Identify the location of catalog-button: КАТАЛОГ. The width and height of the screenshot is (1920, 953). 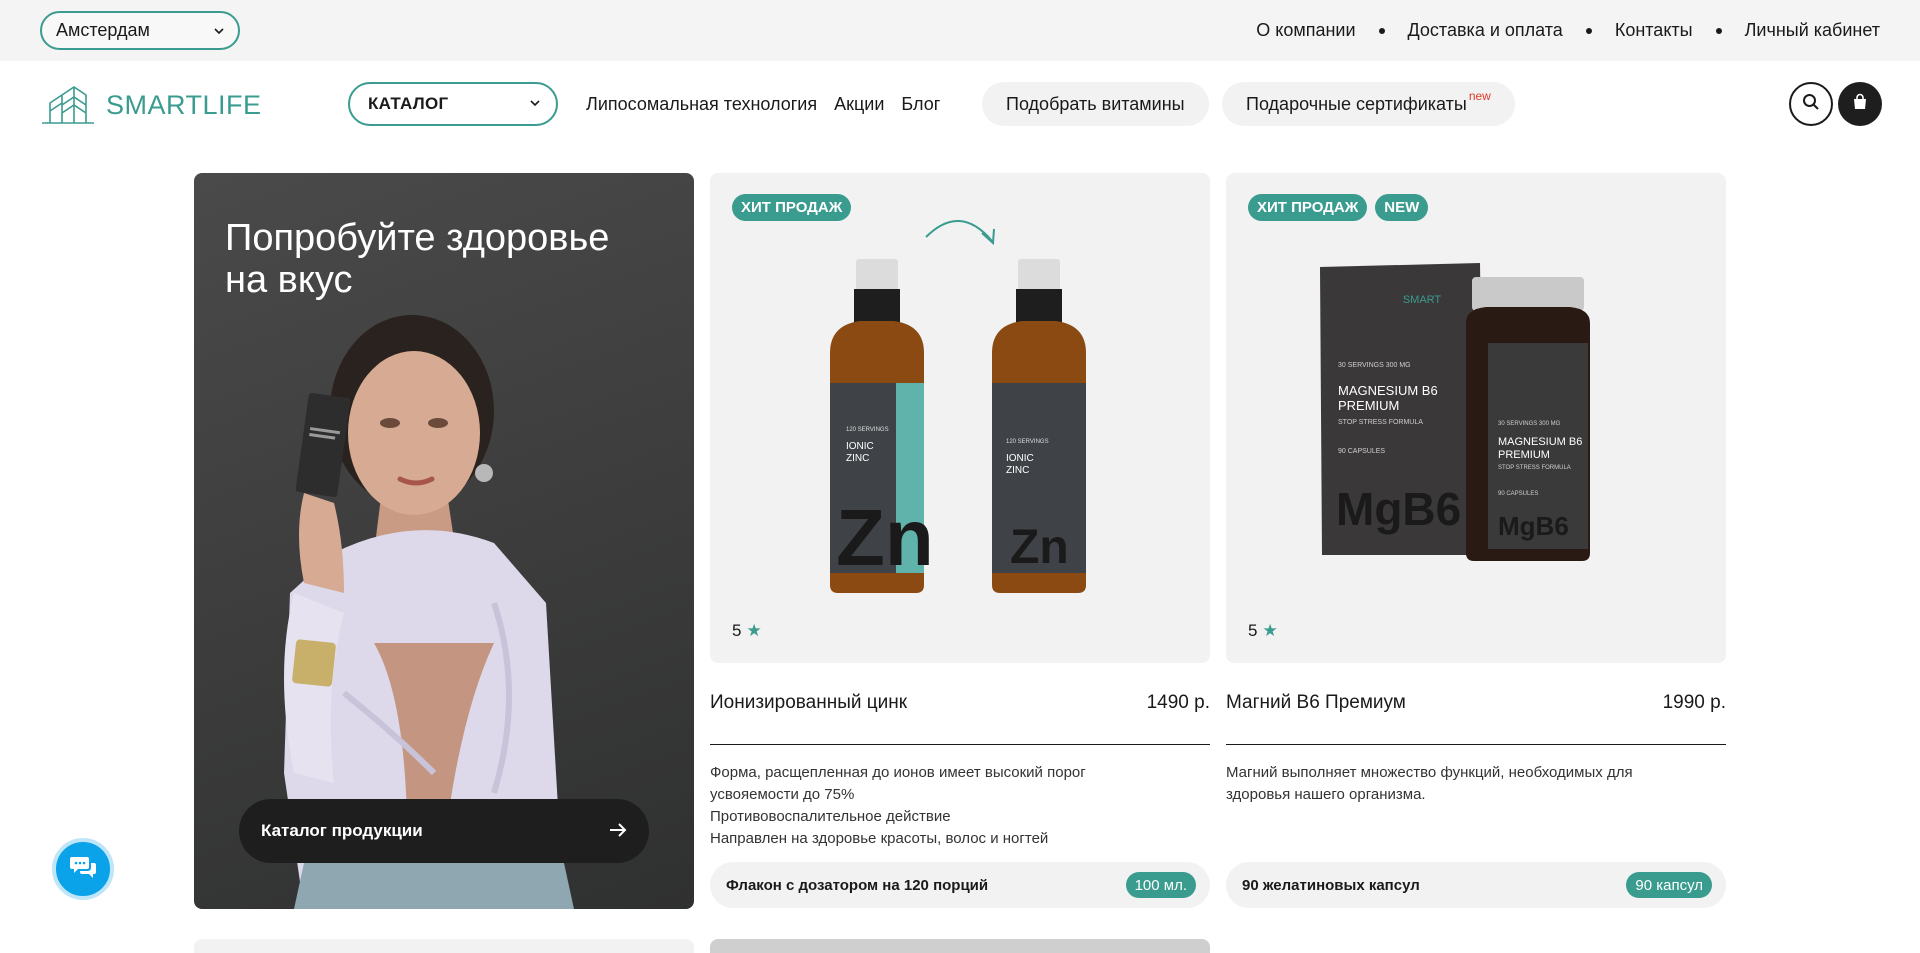
(453, 104).